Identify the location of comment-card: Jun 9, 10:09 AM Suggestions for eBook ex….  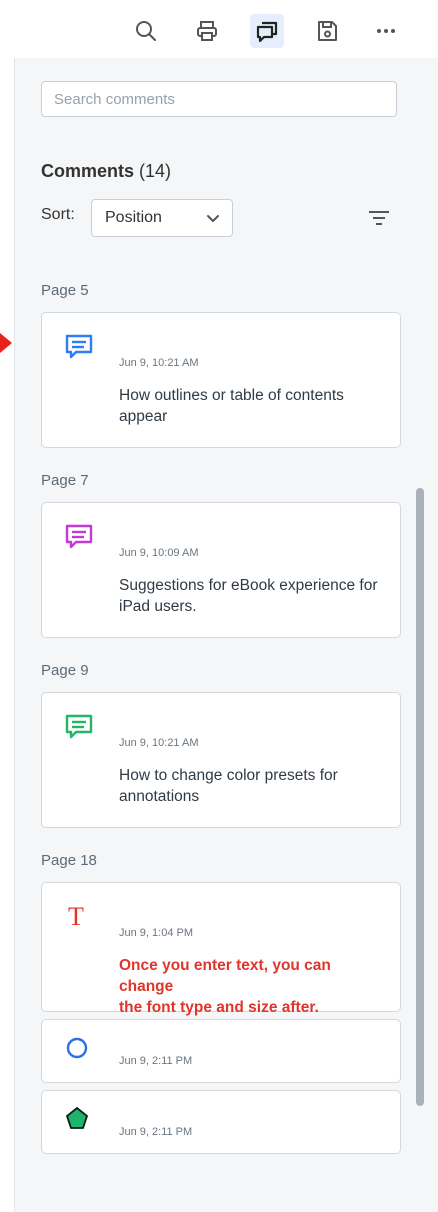
(221, 570).